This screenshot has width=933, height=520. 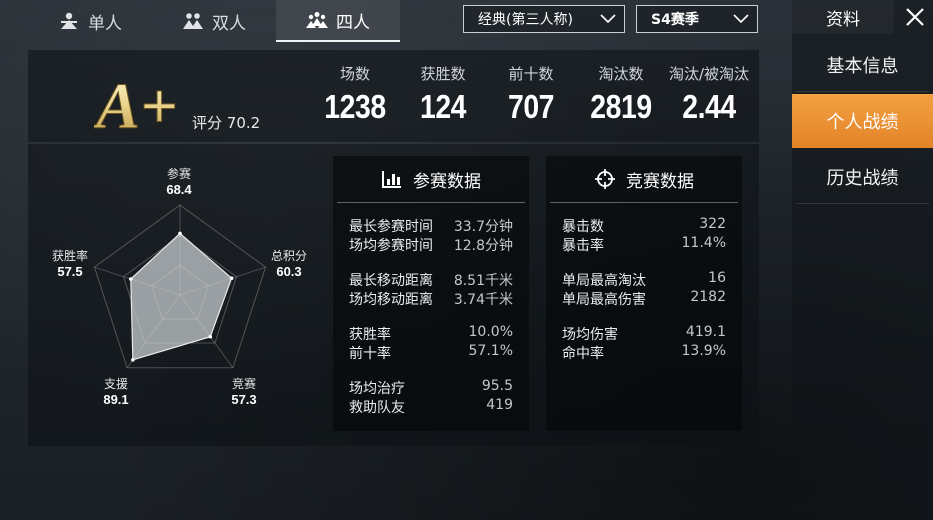 I want to click on radar-axis-name: 总积分, so click(x=288, y=256).